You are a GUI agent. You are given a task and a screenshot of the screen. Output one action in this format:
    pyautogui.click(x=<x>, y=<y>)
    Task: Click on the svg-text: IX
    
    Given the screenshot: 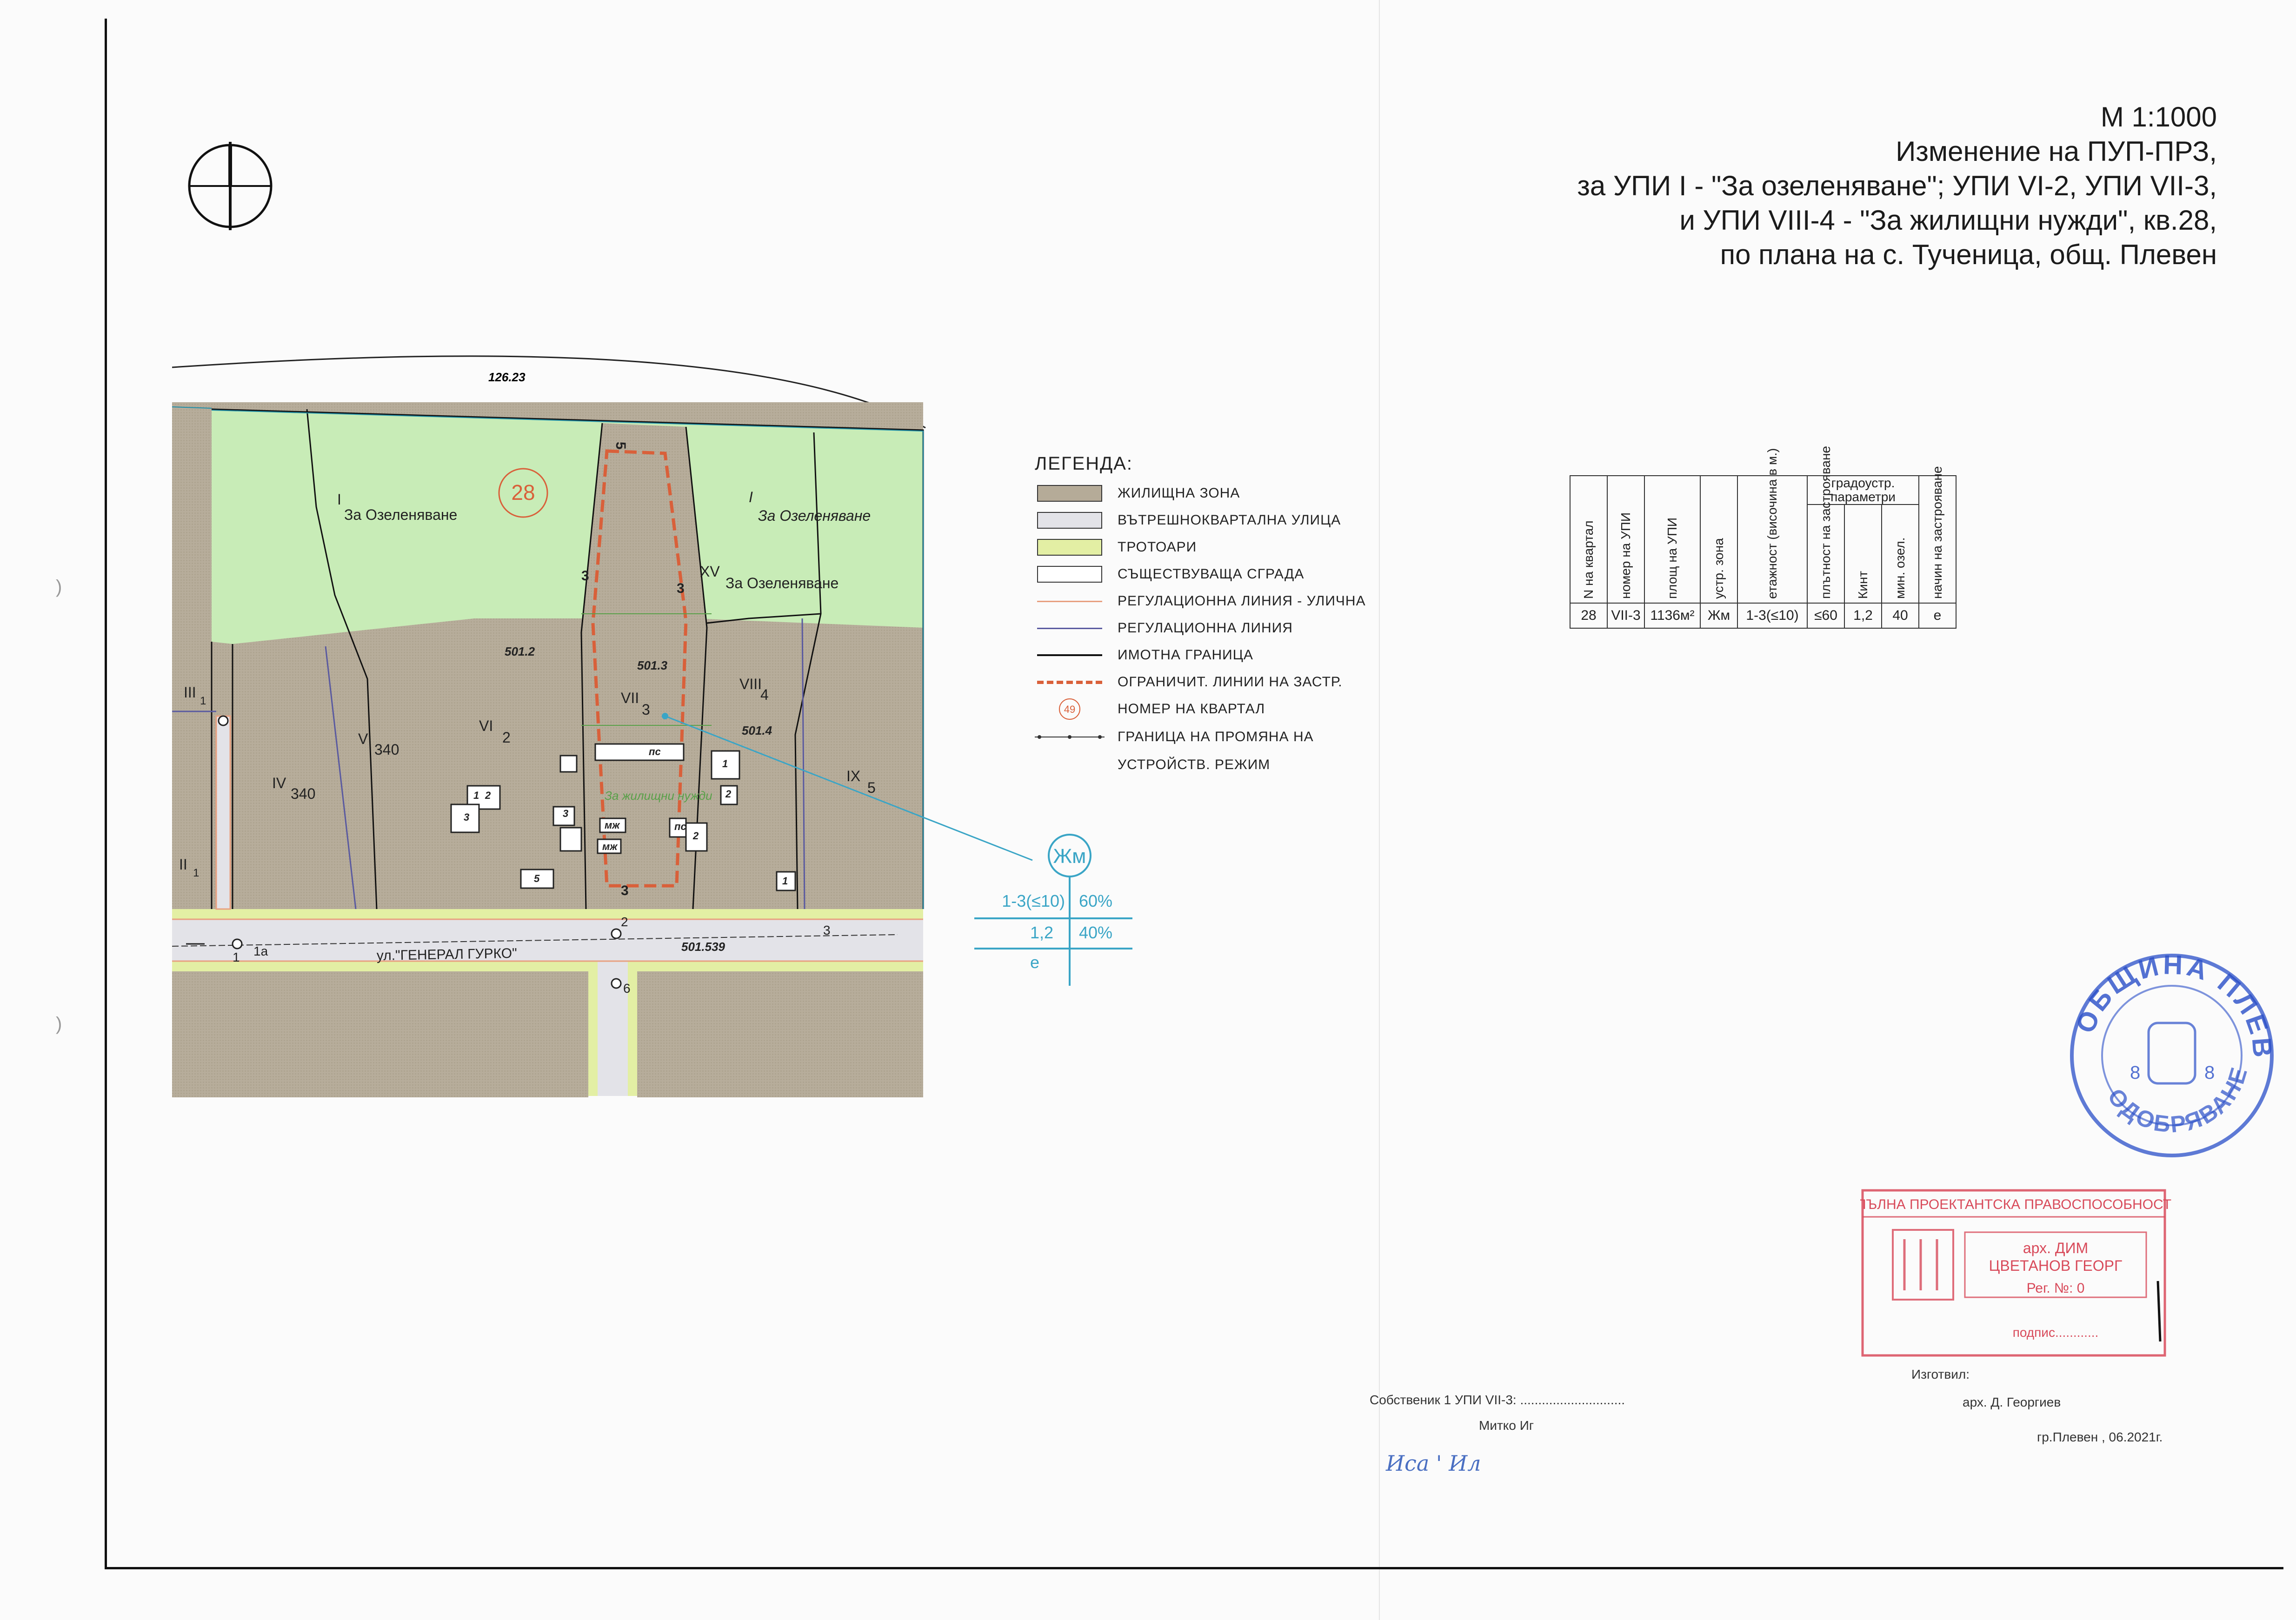 What is the action you would take?
    pyautogui.click(x=853, y=776)
    